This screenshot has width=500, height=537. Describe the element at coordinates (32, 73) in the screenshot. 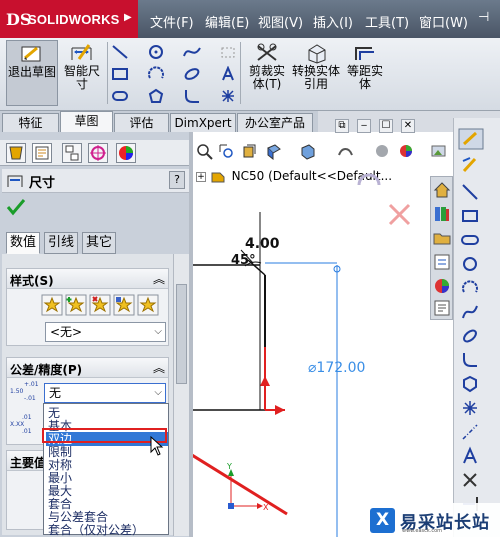

I see `exit-sketch-button: 退出草图` at that location.